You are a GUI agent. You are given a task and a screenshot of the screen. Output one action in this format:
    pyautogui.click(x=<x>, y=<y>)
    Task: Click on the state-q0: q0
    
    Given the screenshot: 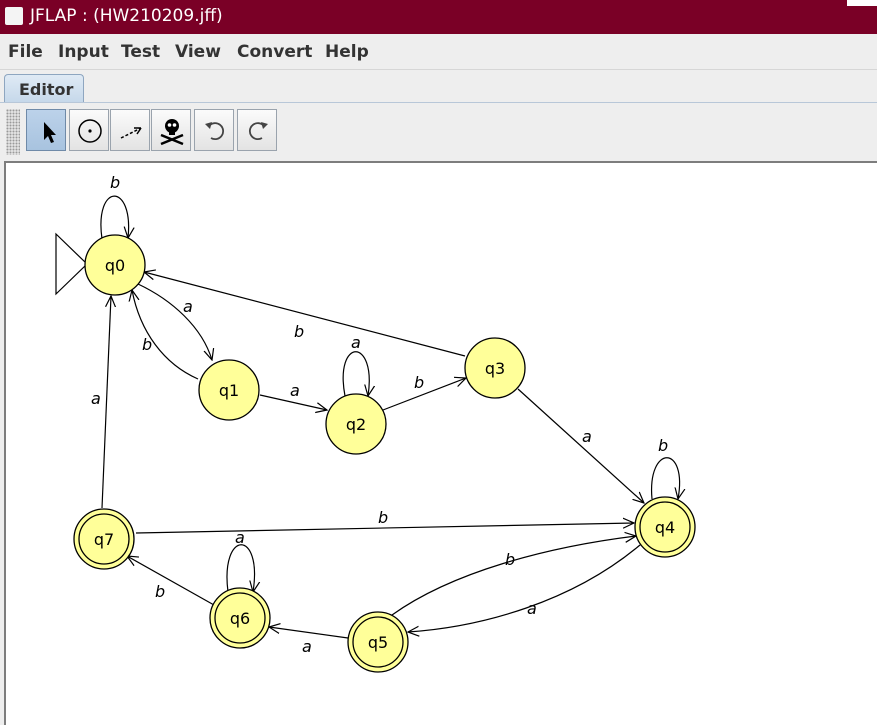 What is the action you would take?
    pyautogui.click(x=115, y=265)
    